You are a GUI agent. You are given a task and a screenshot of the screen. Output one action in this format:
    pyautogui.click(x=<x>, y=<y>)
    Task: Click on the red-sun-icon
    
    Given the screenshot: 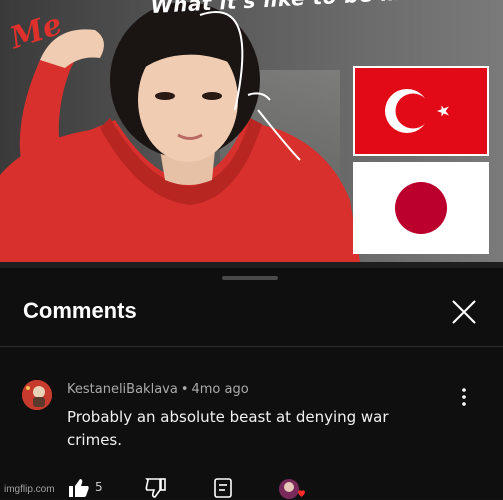 What is the action you would take?
    pyautogui.click(x=421, y=208)
    